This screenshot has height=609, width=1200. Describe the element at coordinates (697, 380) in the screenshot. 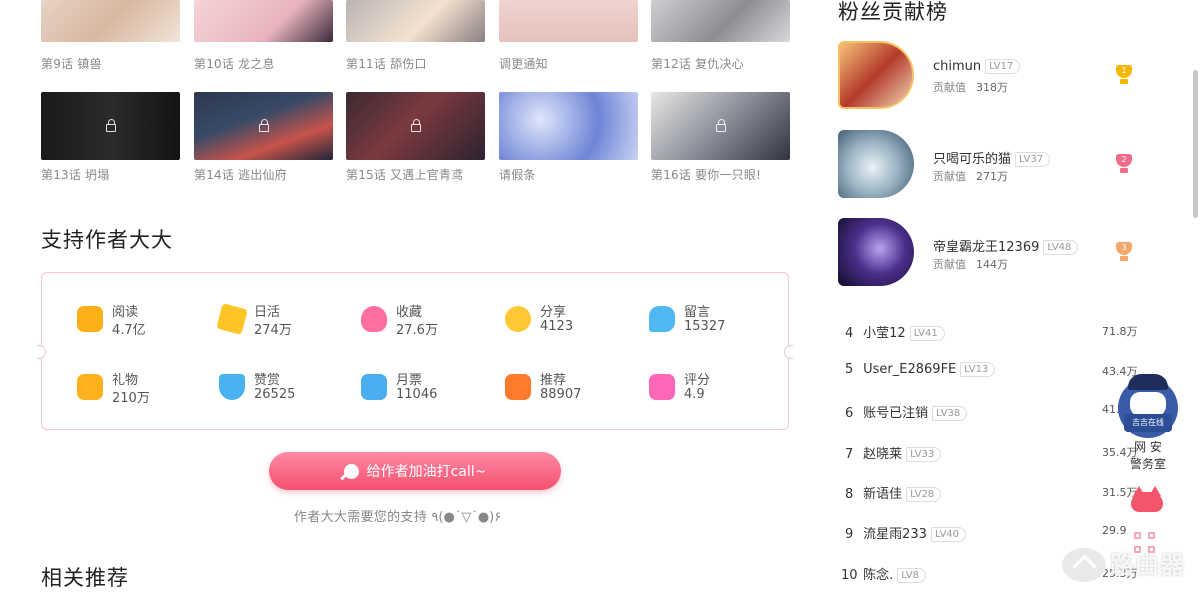

I see `stat-label: 评分` at that location.